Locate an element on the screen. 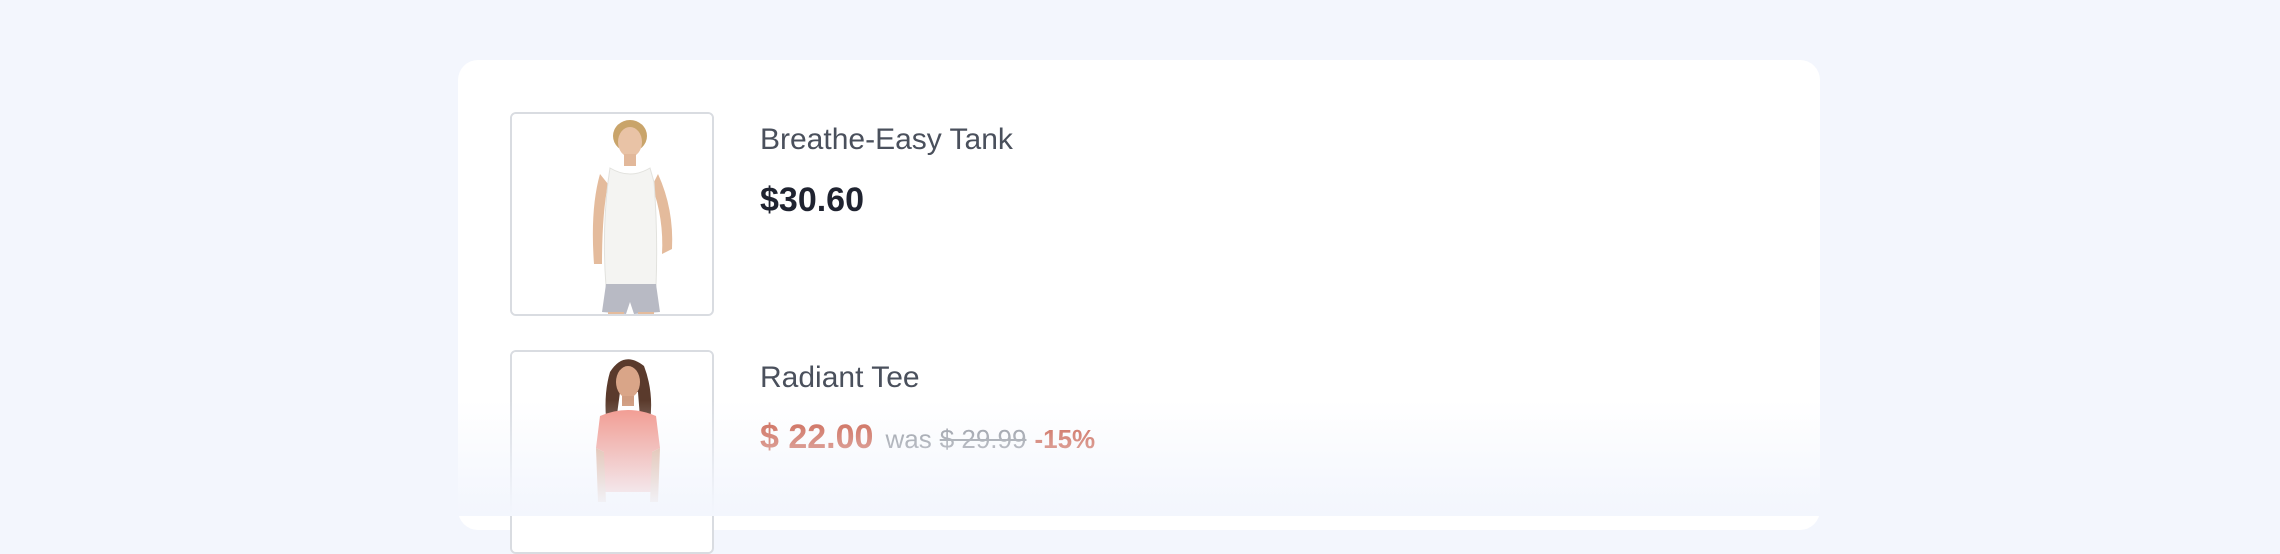 The image size is (2280, 554). woman-pink-tee-photo is located at coordinates (612, 452).